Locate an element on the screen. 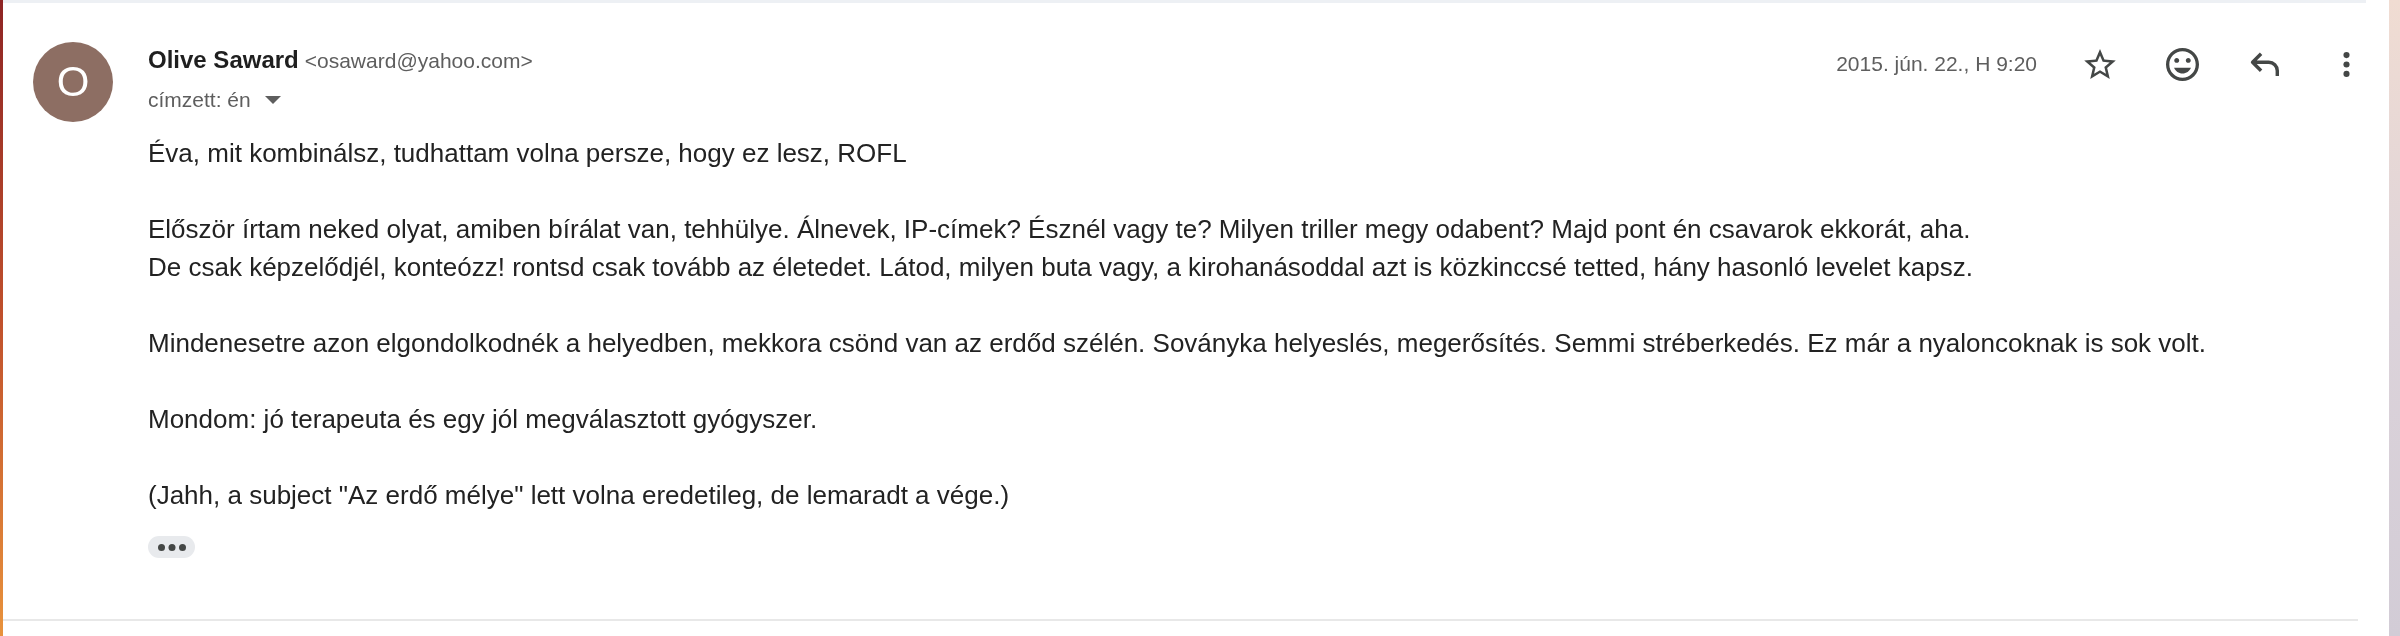 Image resolution: width=2400 pixels, height=636 pixels. caret-down-icon is located at coordinates (272, 100).